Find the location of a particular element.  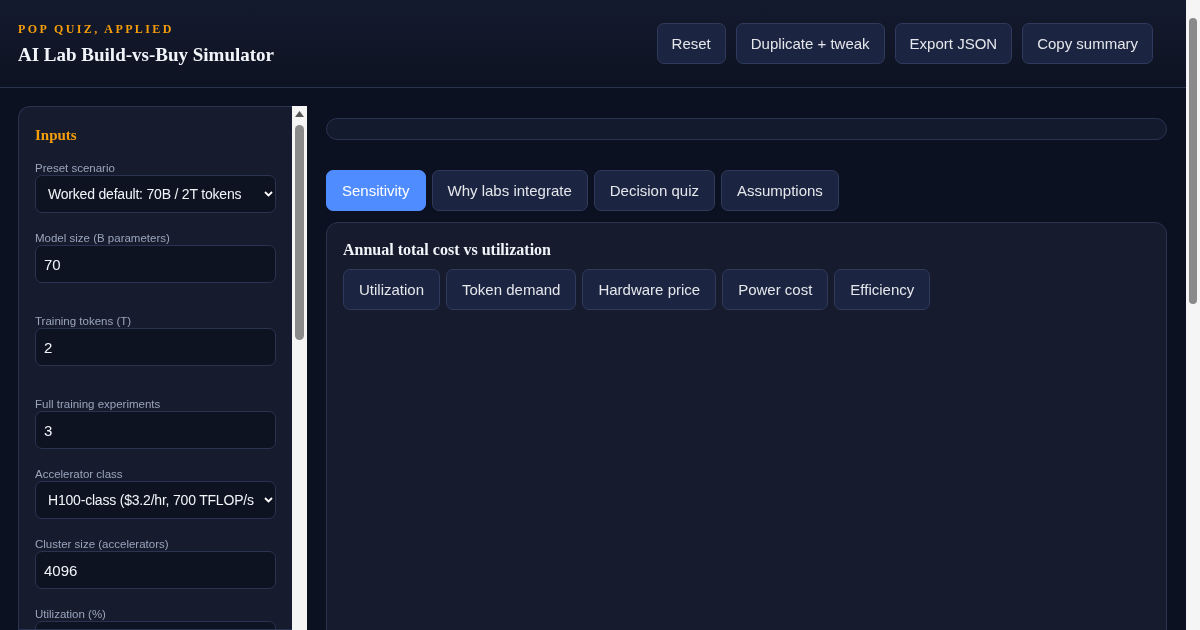

select-field: H100-class ($3.2/hr, 700 TFLOP/s is located at coordinates (155, 500).